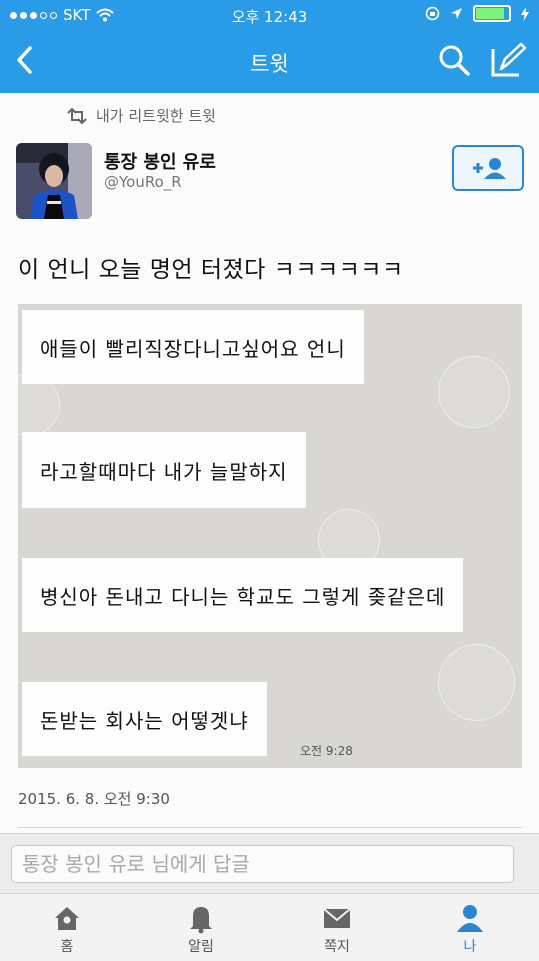 This screenshot has width=539, height=961. I want to click on tweet-text: 이 언니 오늘 명언 터졌다 ㅋㅋㅋㅋㅋㅋ, so click(211, 270).